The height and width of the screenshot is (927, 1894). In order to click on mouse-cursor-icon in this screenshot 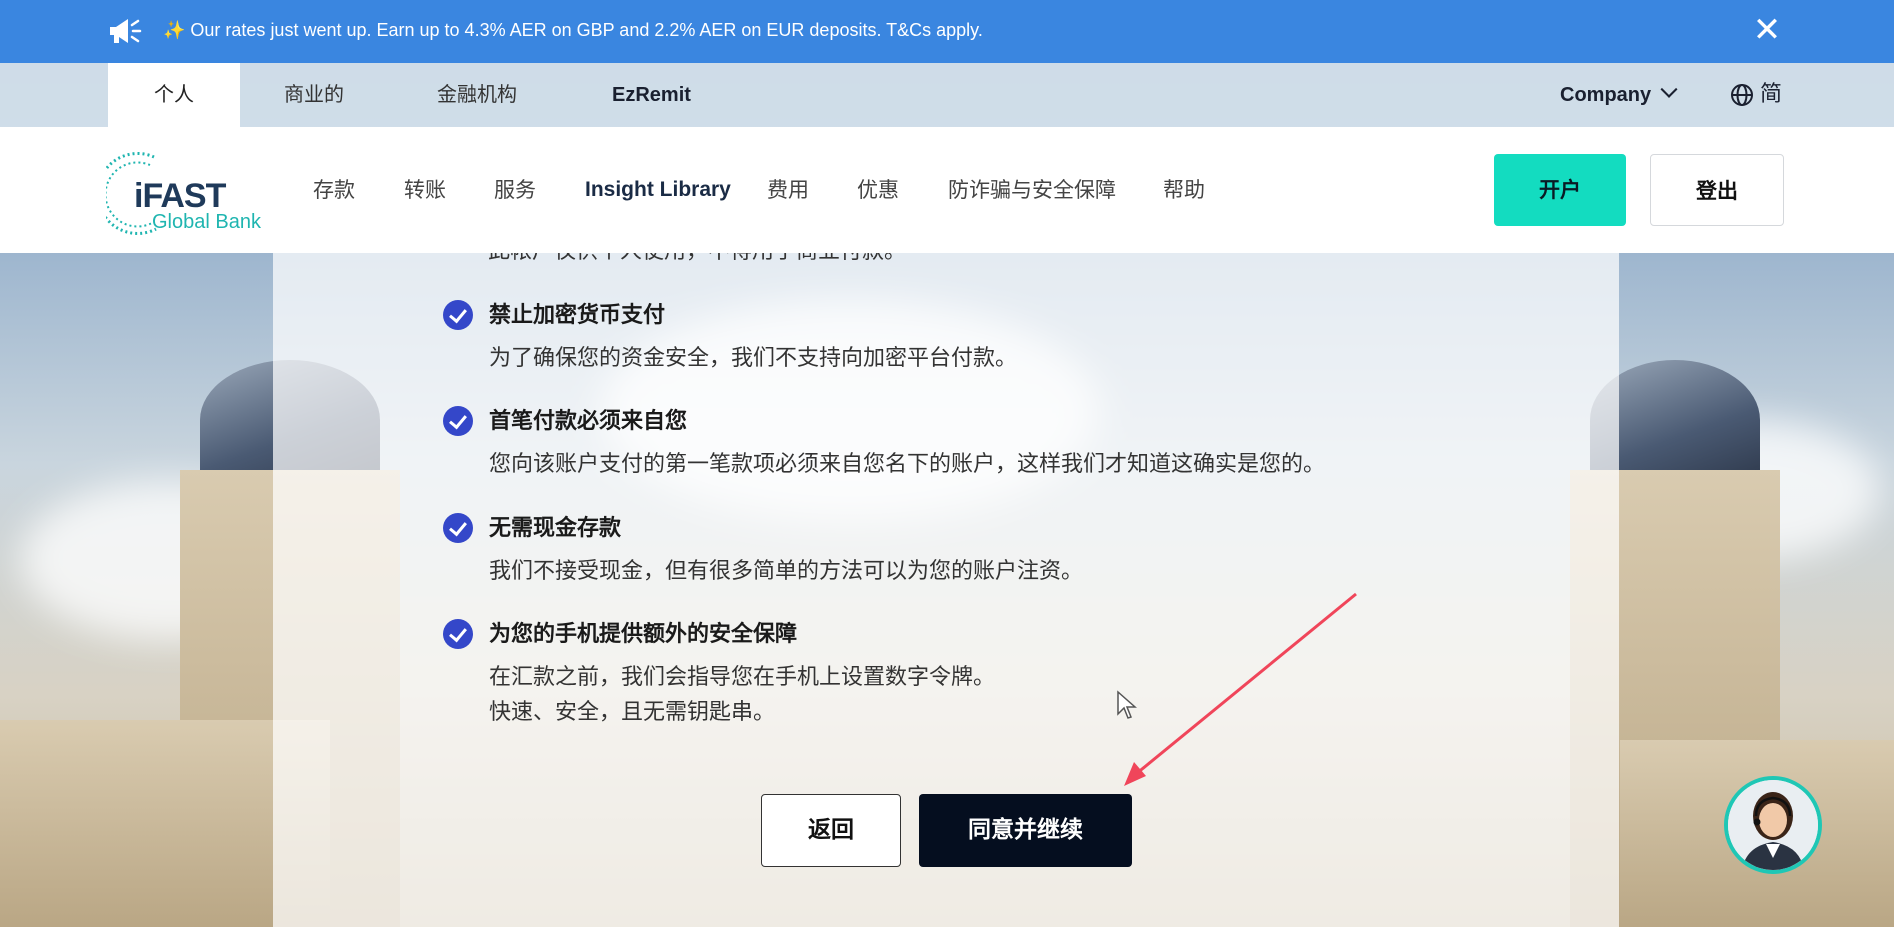, I will do `click(1127, 704)`.